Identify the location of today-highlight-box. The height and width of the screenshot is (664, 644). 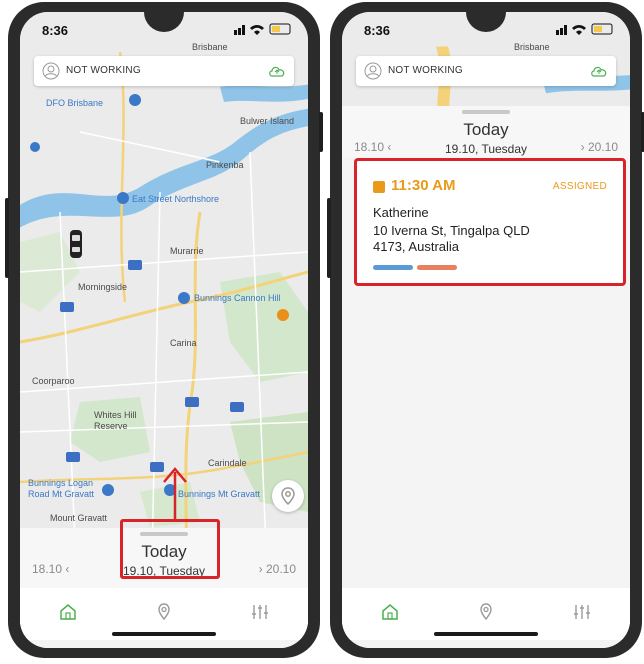
(170, 549).